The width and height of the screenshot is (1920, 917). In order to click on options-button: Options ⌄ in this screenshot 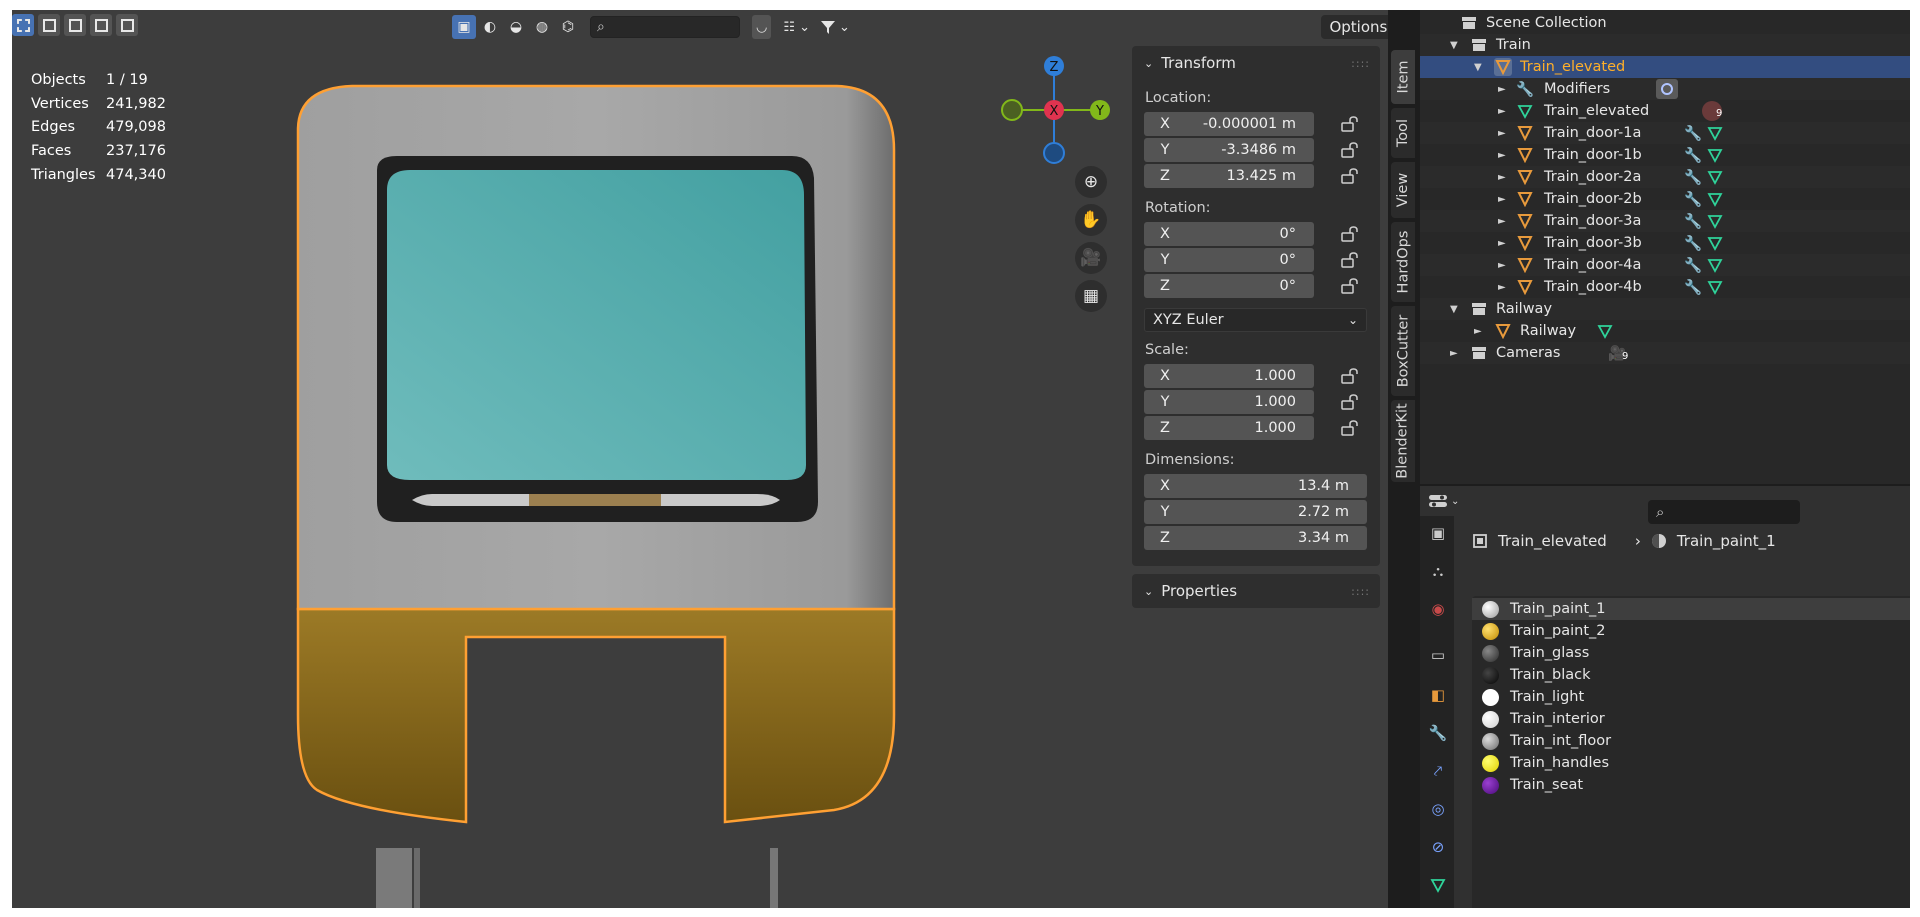, I will do `click(1354, 27)`.